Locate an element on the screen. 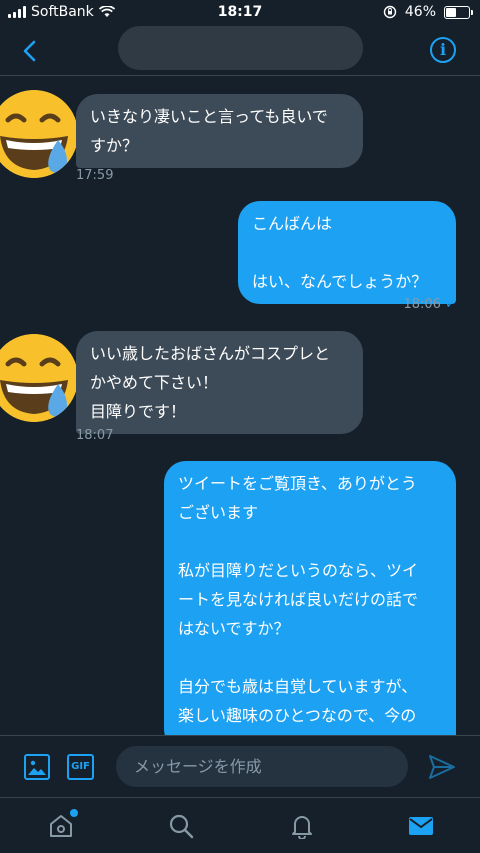 The height and width of the screenshot is (853, 480). add-photo-button is located at coordinates (37, 767).